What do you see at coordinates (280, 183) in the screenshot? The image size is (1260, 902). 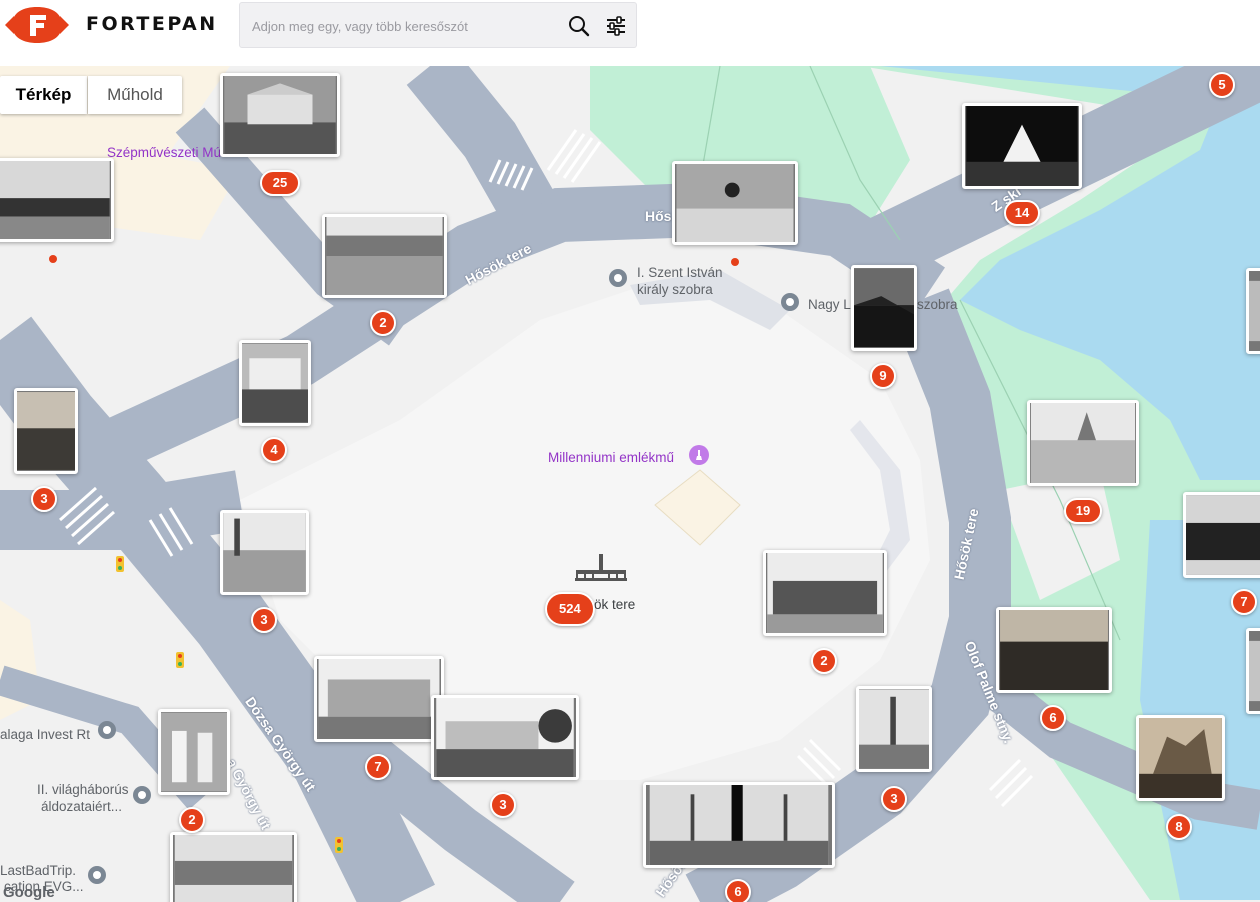 I see `cluster-badge: 25` at bounding box center [280, 183].